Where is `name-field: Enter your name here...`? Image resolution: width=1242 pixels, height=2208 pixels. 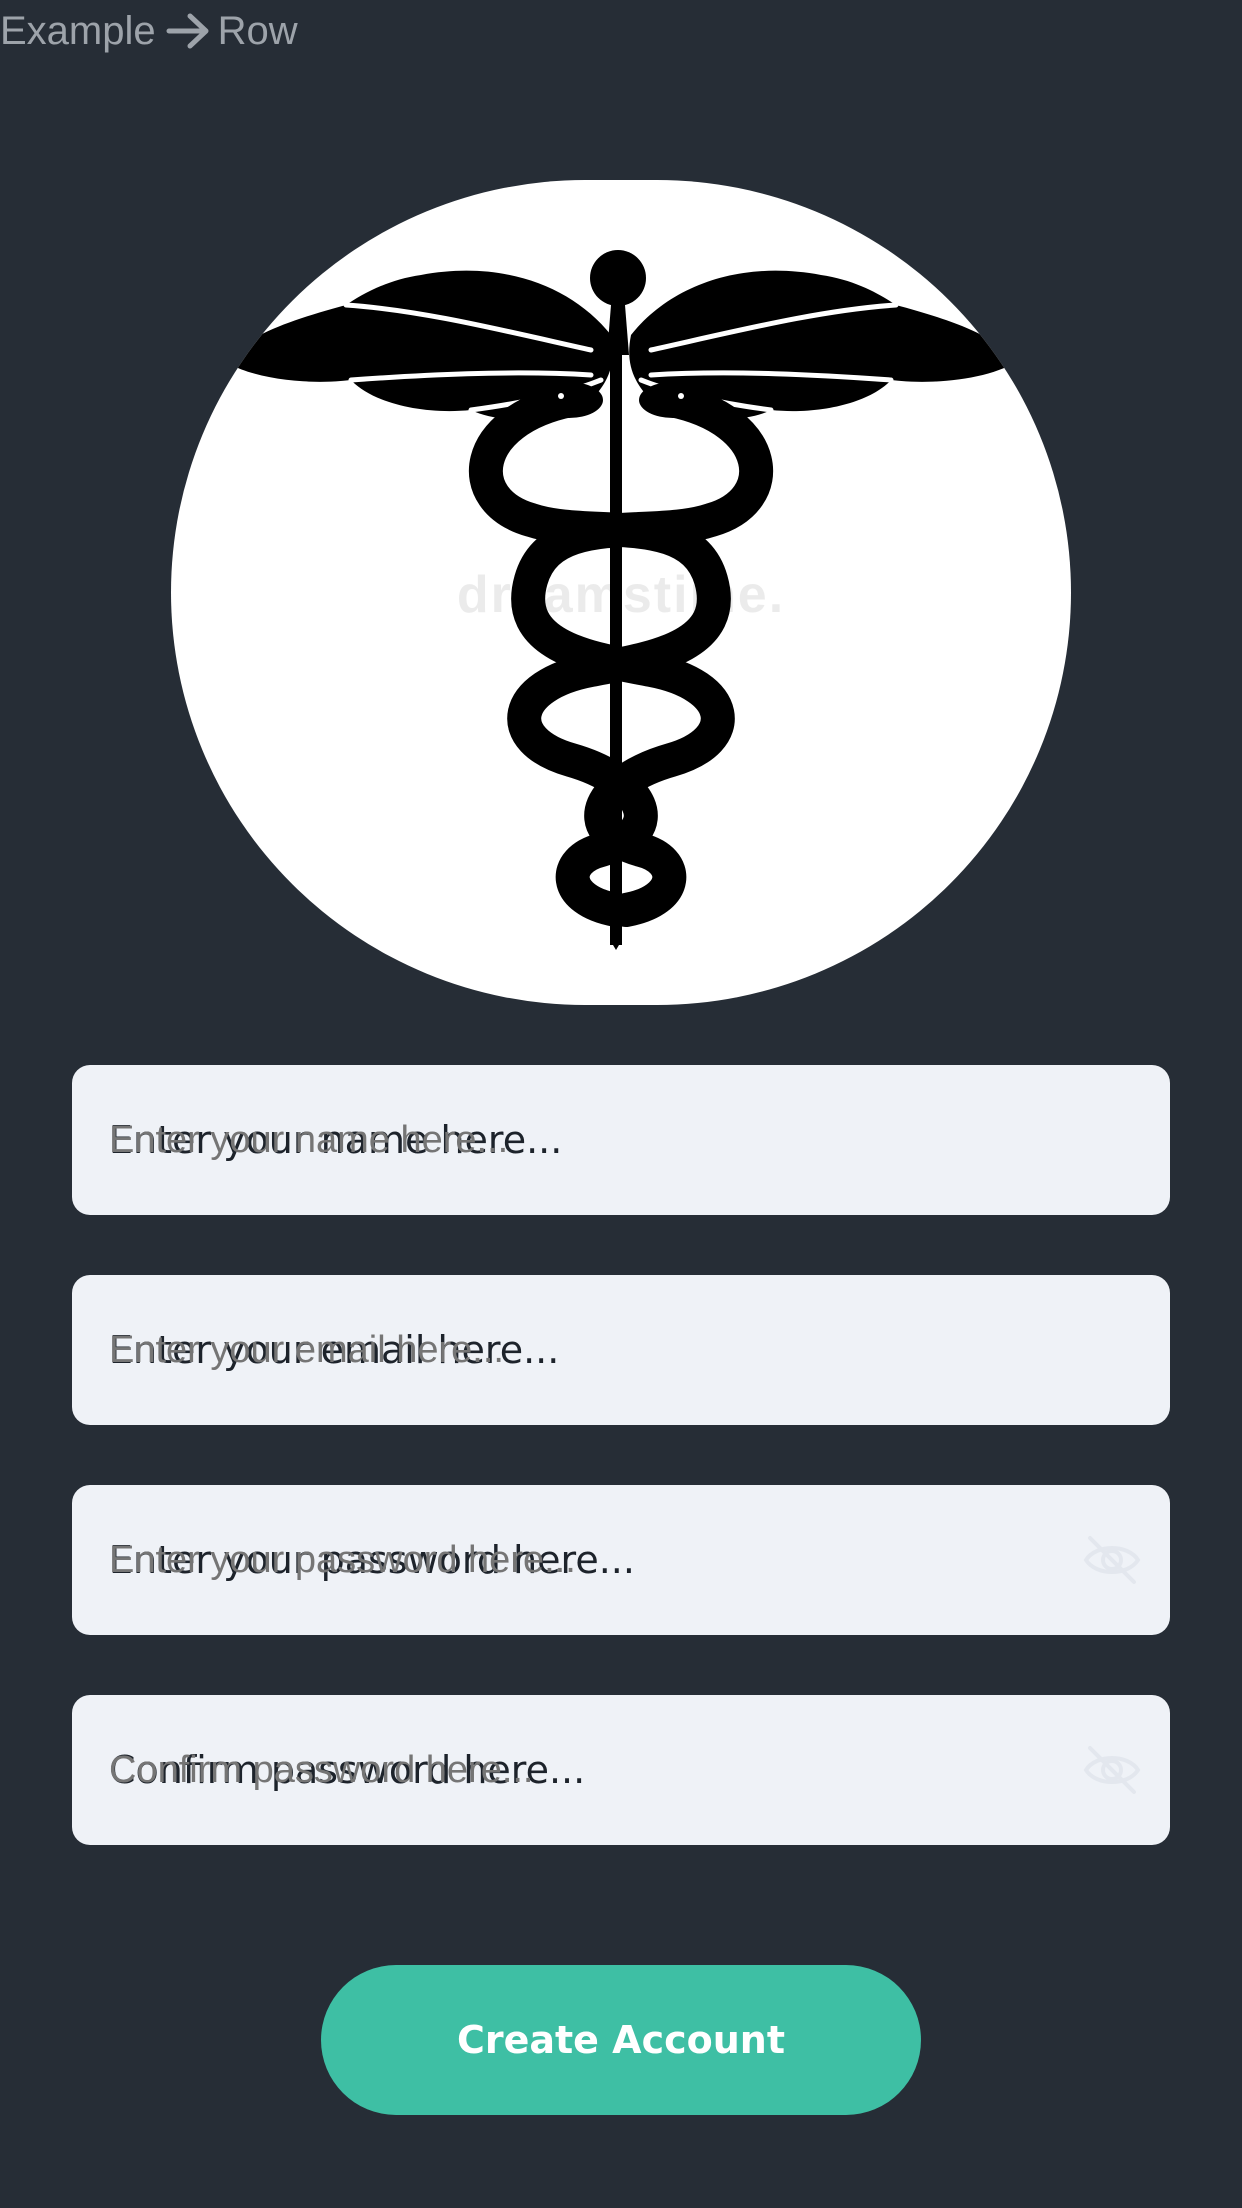 name-field: Enter your name here... is located at coordinates (621, 1140).